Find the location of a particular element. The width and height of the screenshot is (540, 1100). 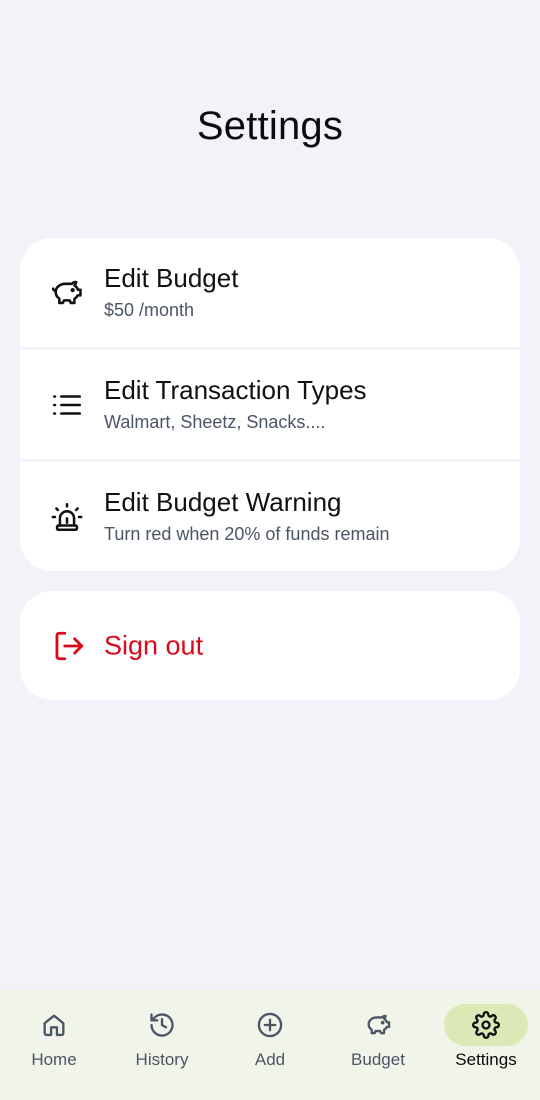

log-out-icon is located at coordinates (69, 646).